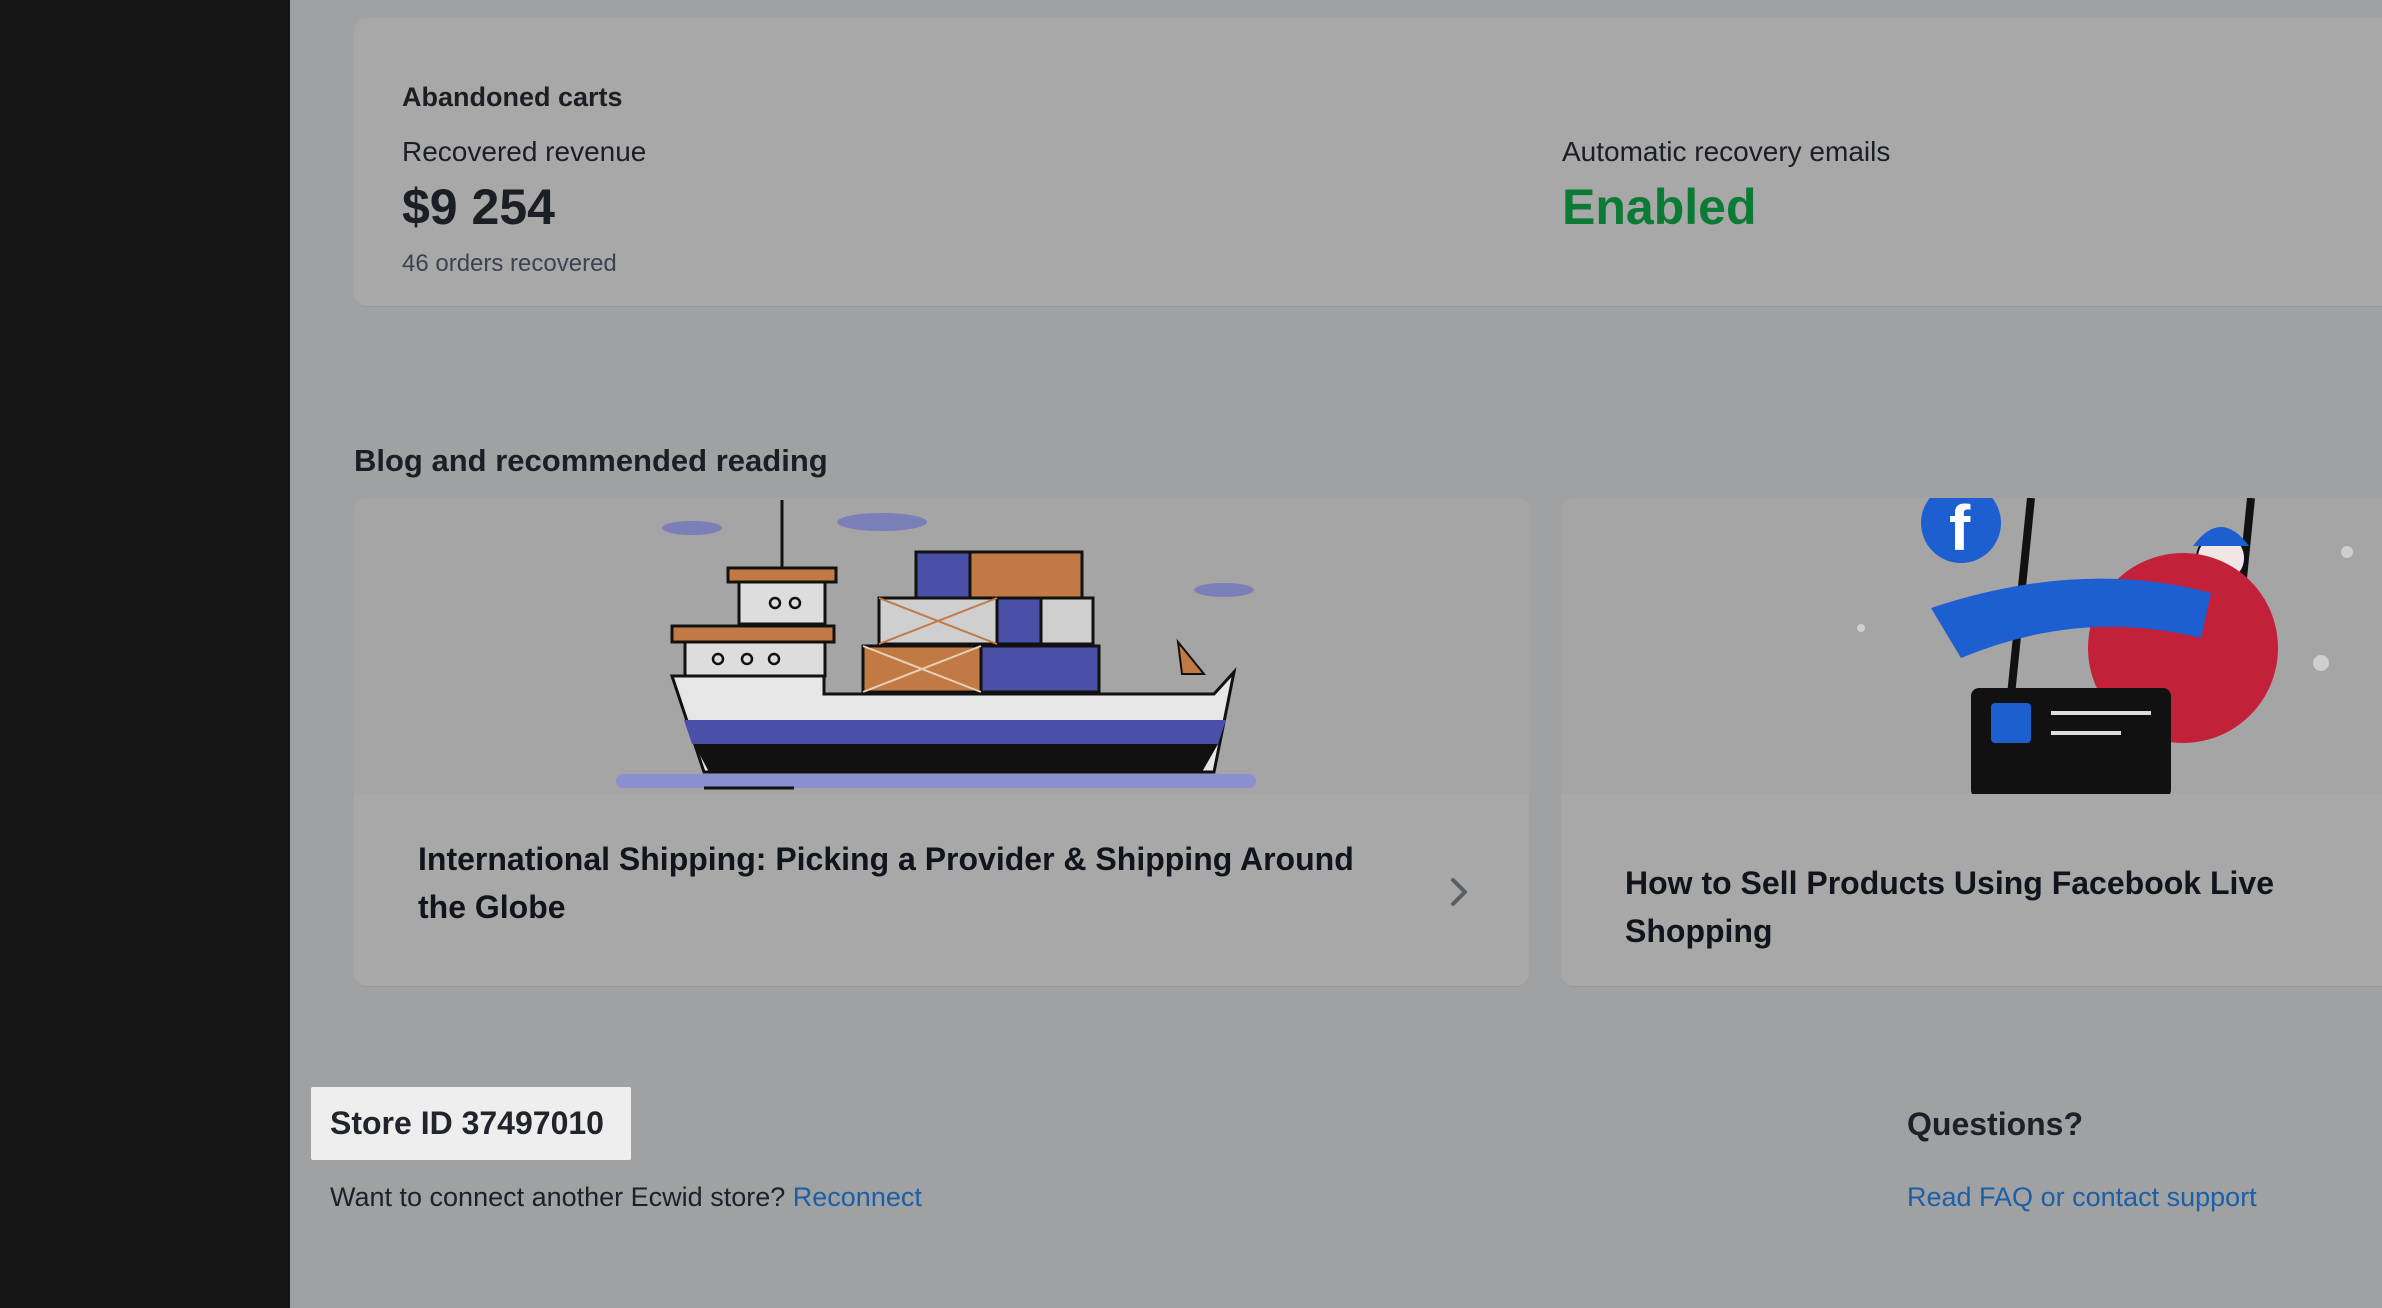  What do you see at coordinates (1459, 892) in the screenshot?
I see `chevron-right-icon` at bounding box center [1459, 892].